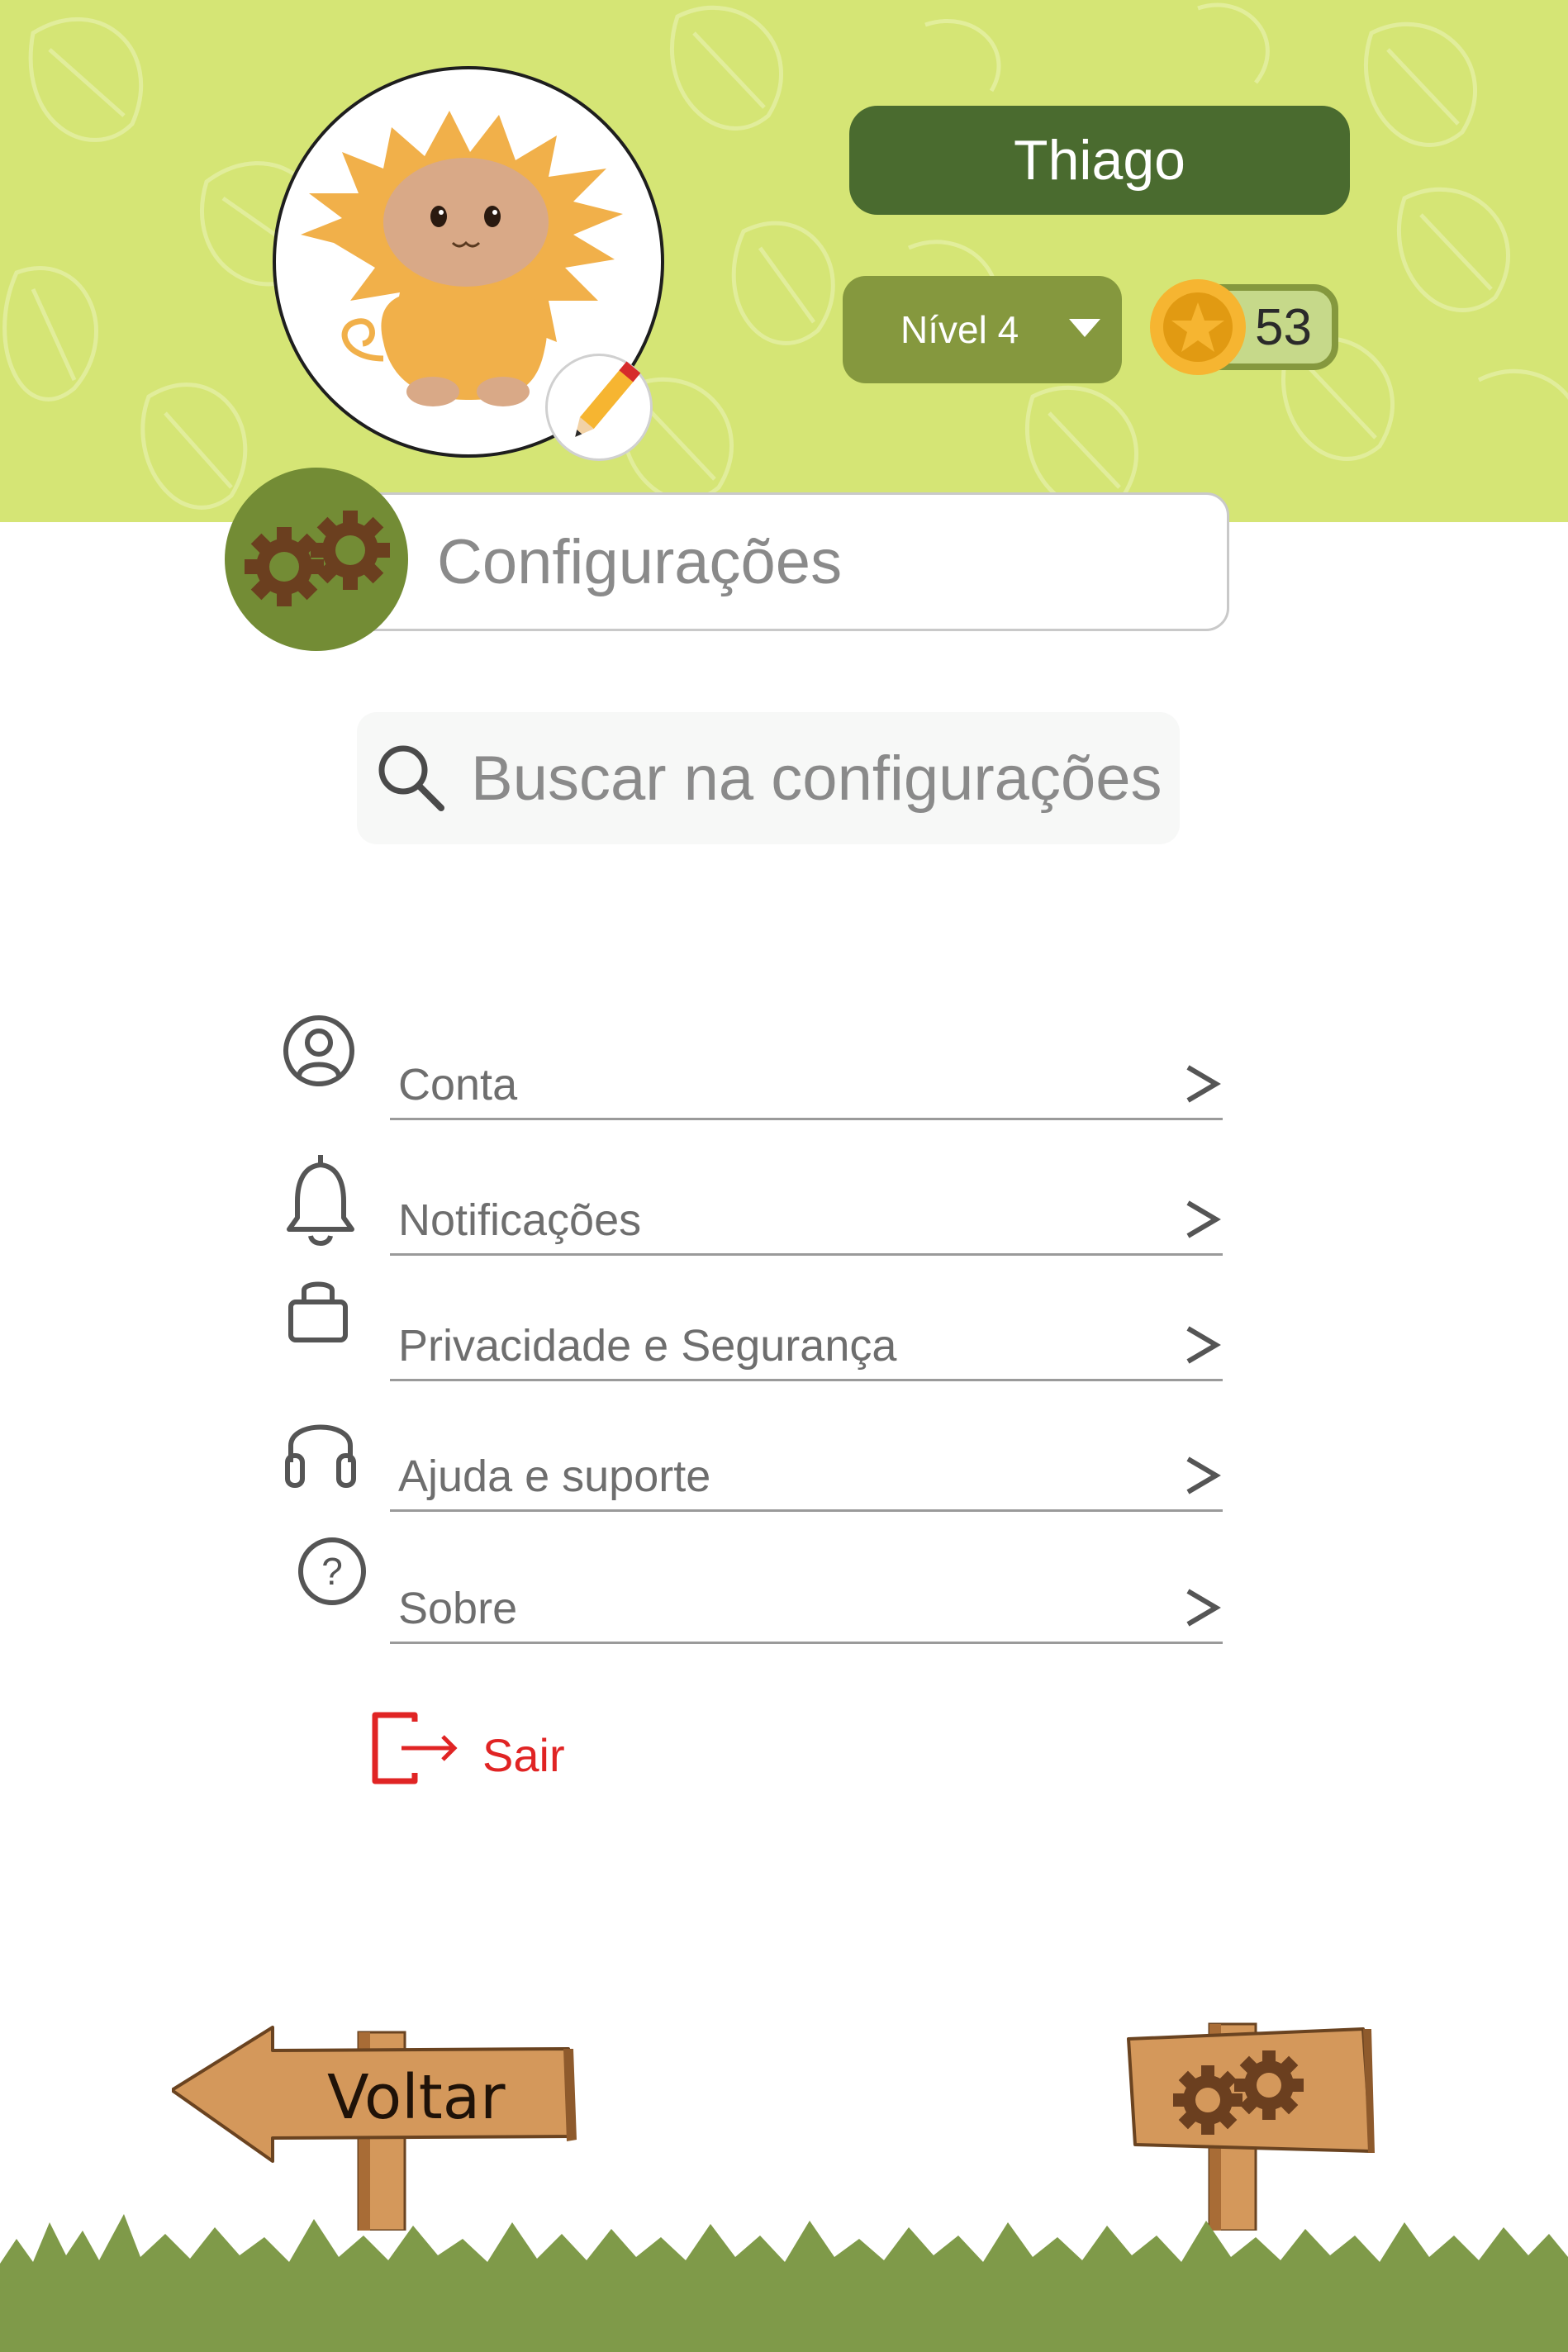  Describe the element at coordinates (817, 779) in the screenshot. I see `search-placeholder: Buscar na configurações` at that location.